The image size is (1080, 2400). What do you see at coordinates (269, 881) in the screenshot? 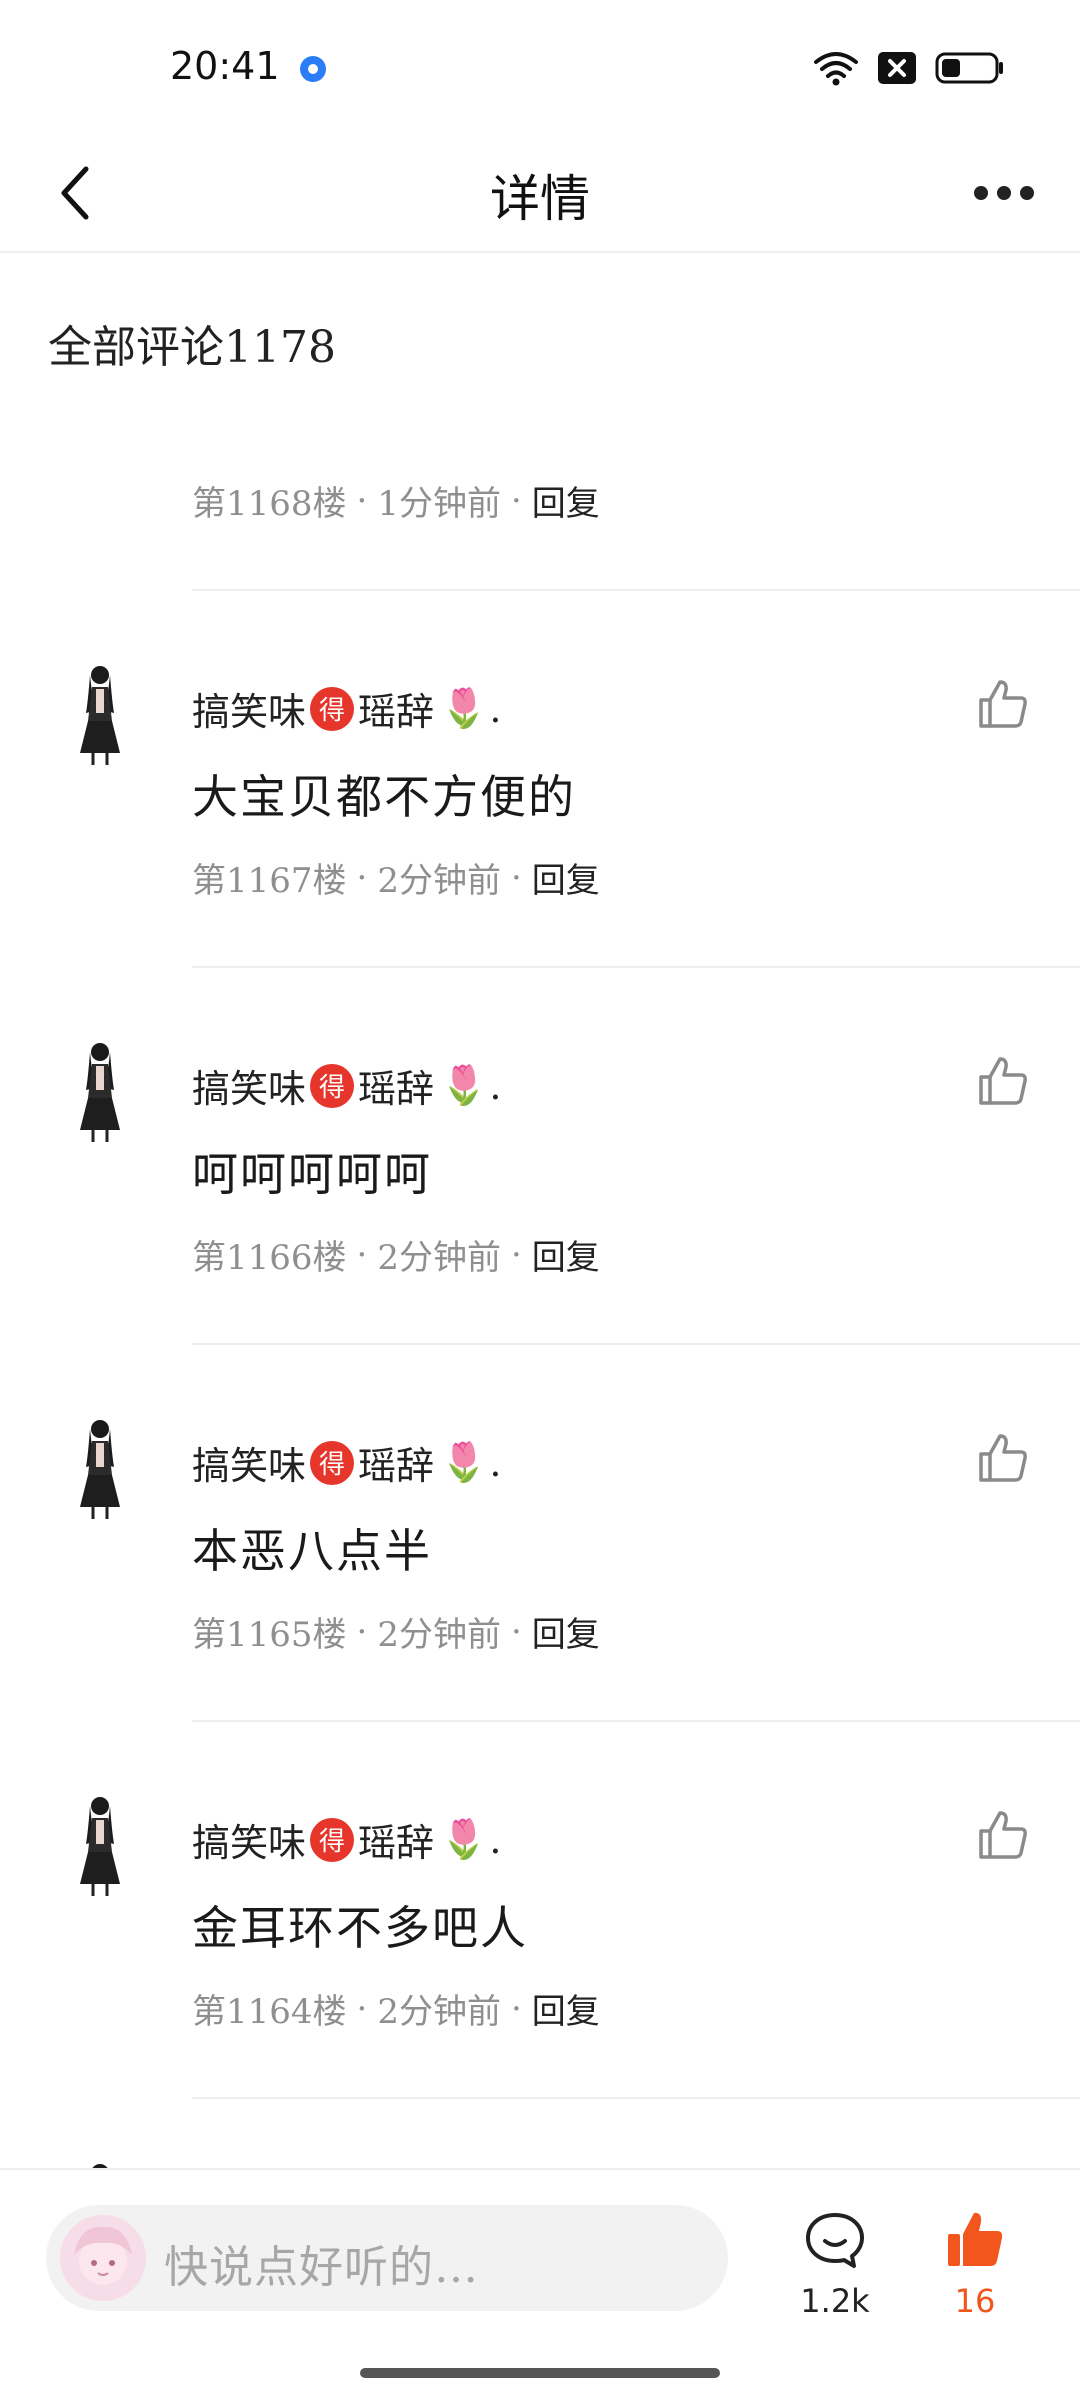
I see `comment-floor: 第1167楼` at bounding box center [269, 881].